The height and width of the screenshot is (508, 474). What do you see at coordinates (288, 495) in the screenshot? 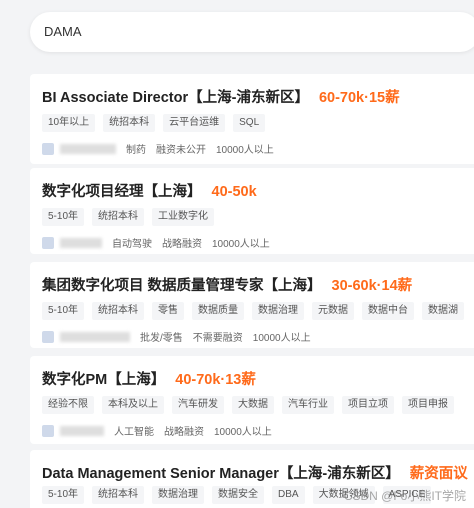
I see `job-tag: DBA` at bounding box center [288, 495].